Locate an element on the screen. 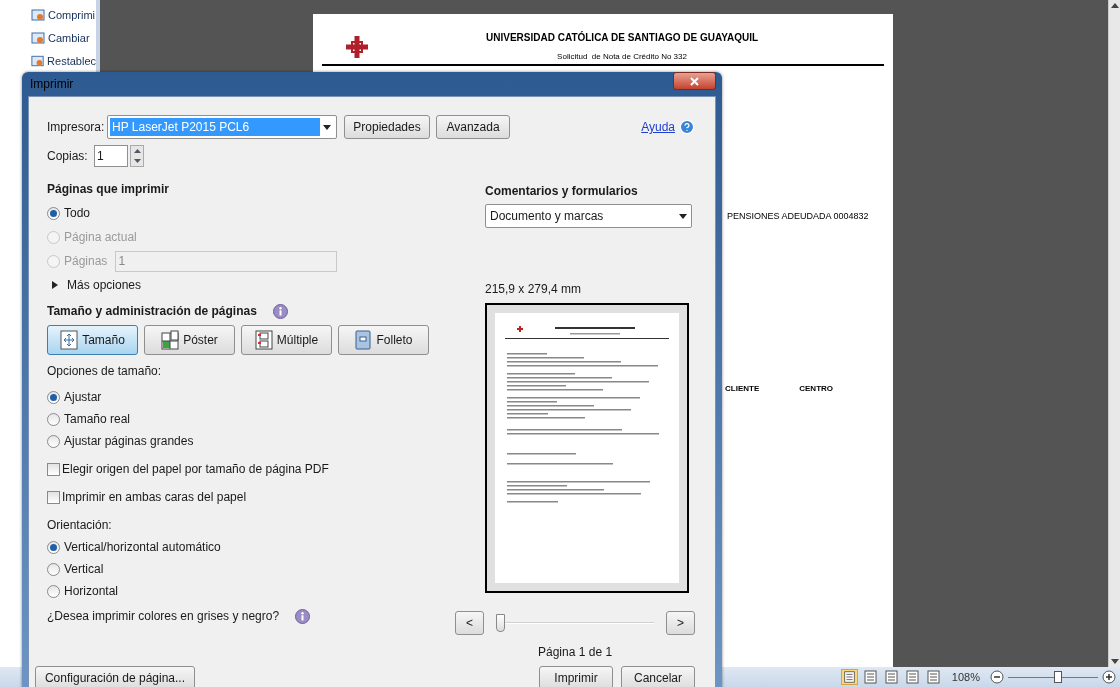 Image resolution: width=1120 pixels, height=687 pixels. radio-label: Tamaño real is located at coordinates (97, 419).